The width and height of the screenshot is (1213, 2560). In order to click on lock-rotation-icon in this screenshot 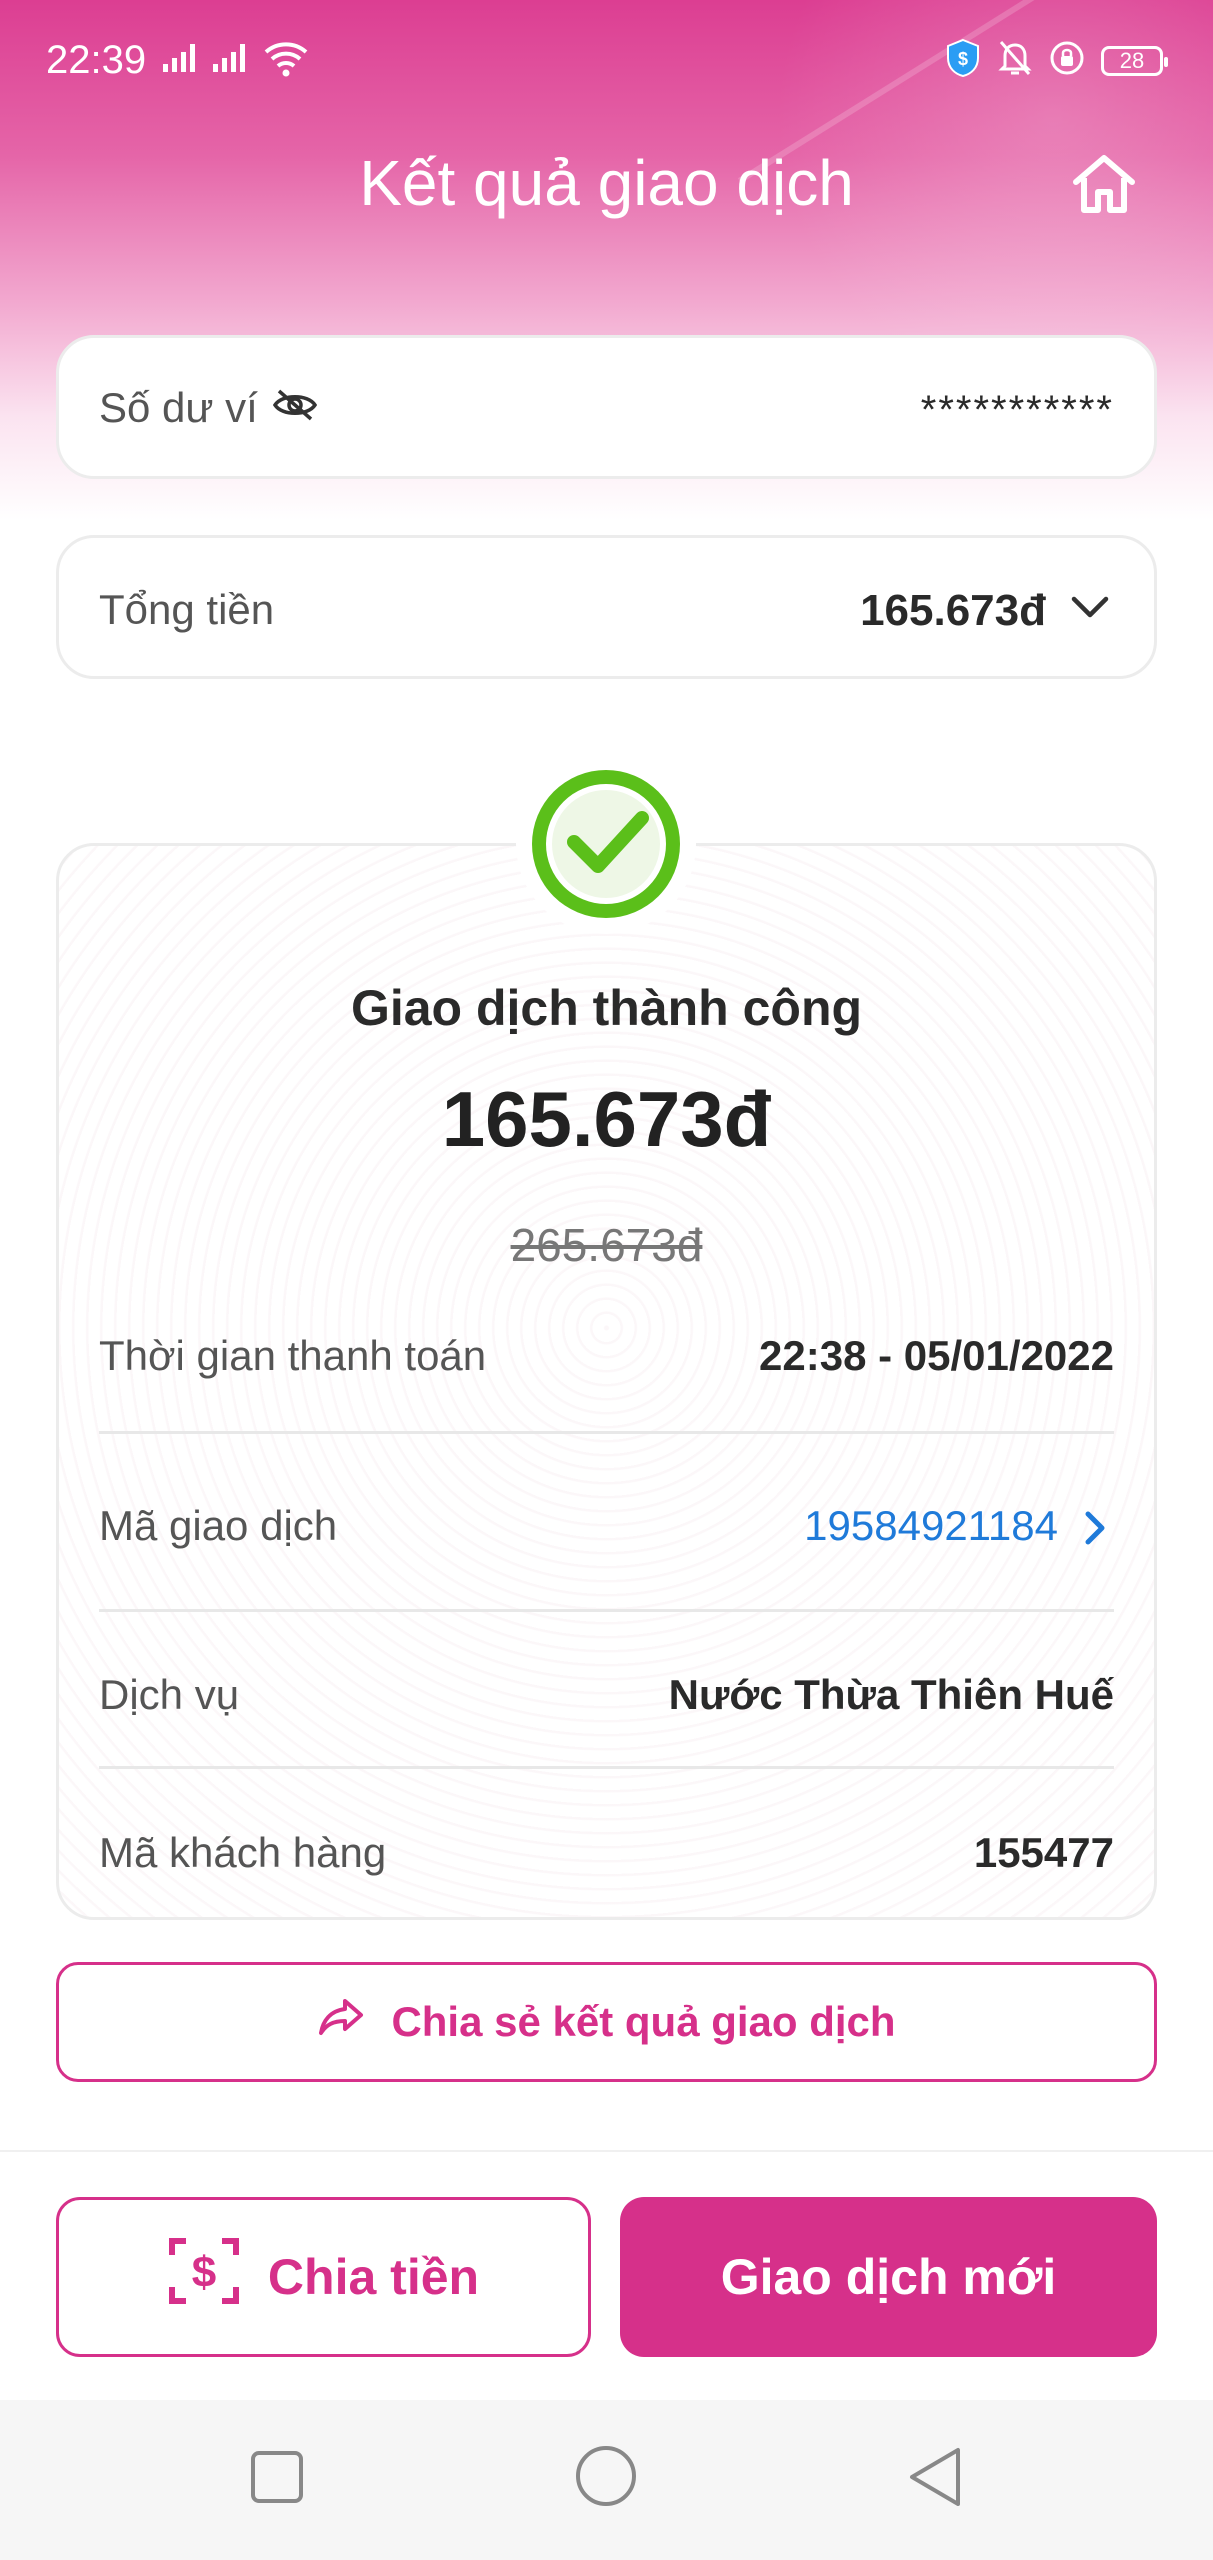, I will do `click(1067, 60)`.